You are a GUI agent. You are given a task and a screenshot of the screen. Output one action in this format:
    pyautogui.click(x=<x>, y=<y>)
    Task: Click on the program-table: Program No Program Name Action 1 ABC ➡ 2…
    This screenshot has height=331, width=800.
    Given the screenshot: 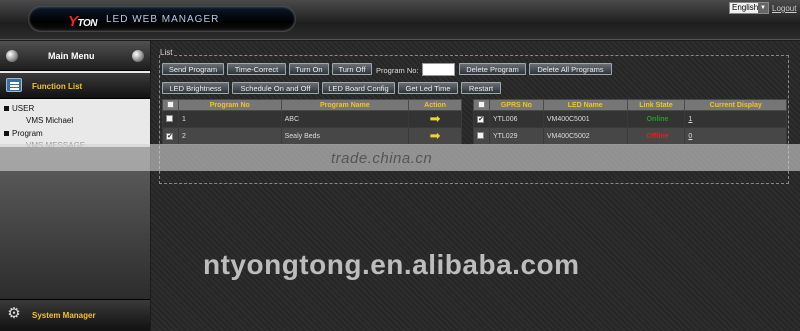 What is the action you would take?
    pyautogui.click(x=312, y=122)
    